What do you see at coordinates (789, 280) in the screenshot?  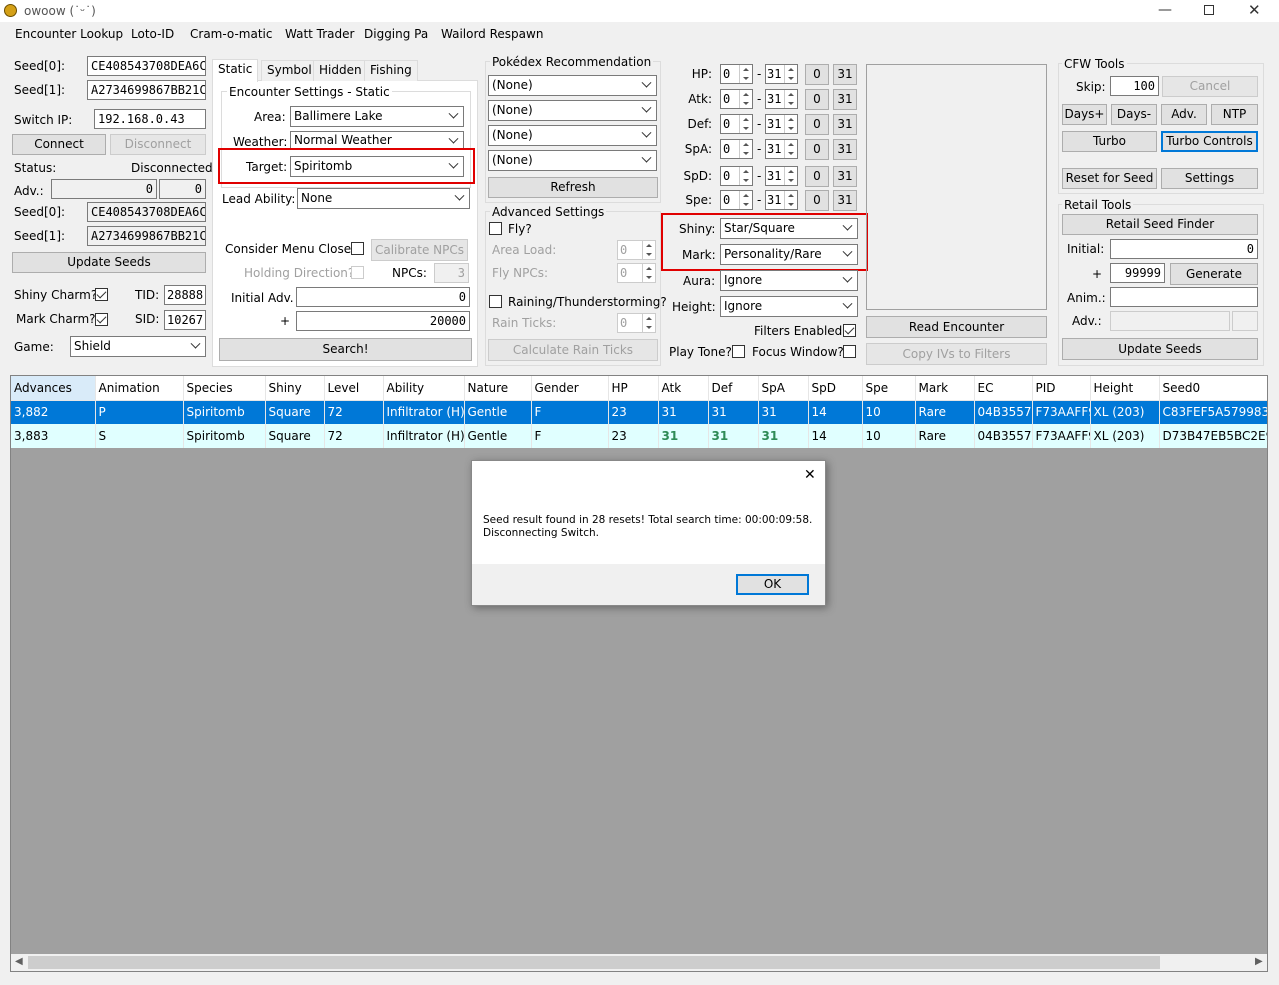 I see `aura-dropdown: Ignore` at bounding box center [789, 280].